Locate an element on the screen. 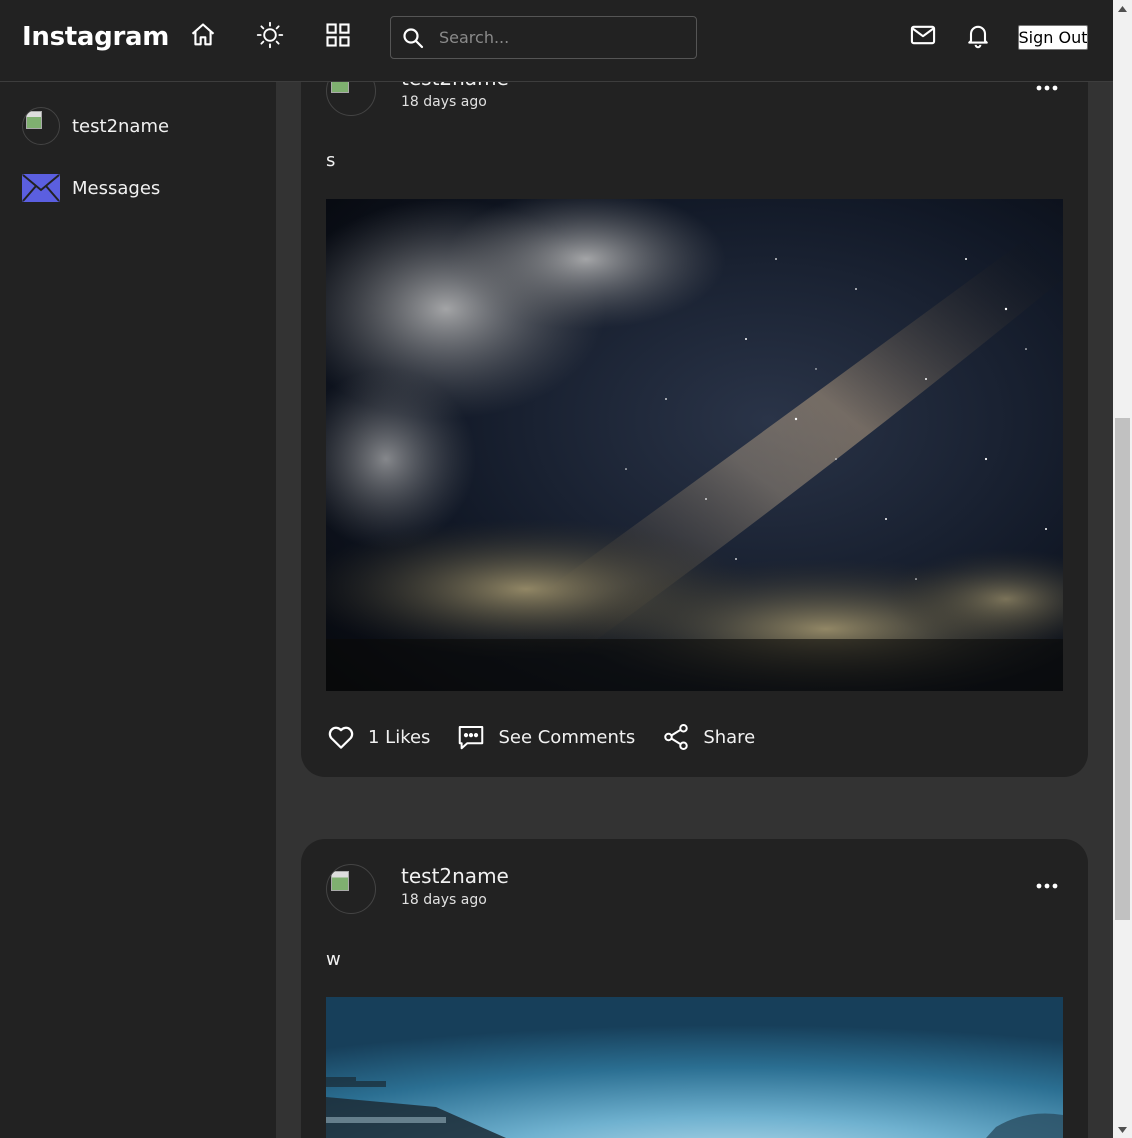  top-navbar: Instagram Sign O is located at coordinates (556, 41).